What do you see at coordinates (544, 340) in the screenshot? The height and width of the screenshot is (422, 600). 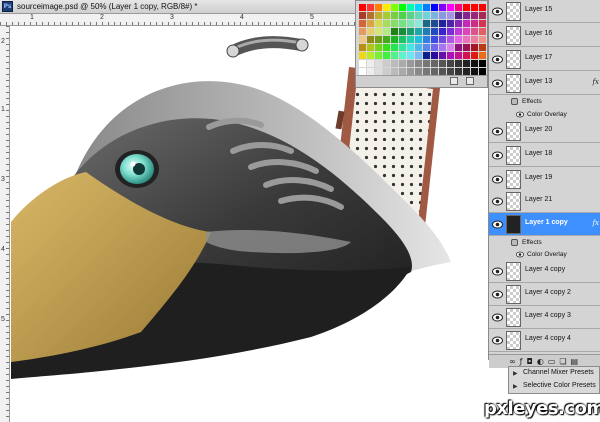 I see `layer-row: Layer 4 copy 4` at bounding box center [544, 340].